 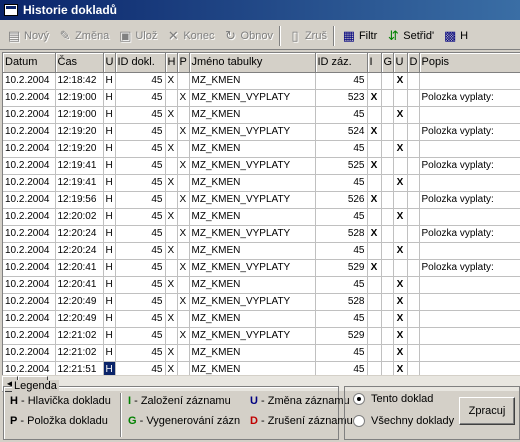 What do you see at coordinates (341, 234) in the screenshot?
I see `table-cell: 528` at bounding box center [341, 234].